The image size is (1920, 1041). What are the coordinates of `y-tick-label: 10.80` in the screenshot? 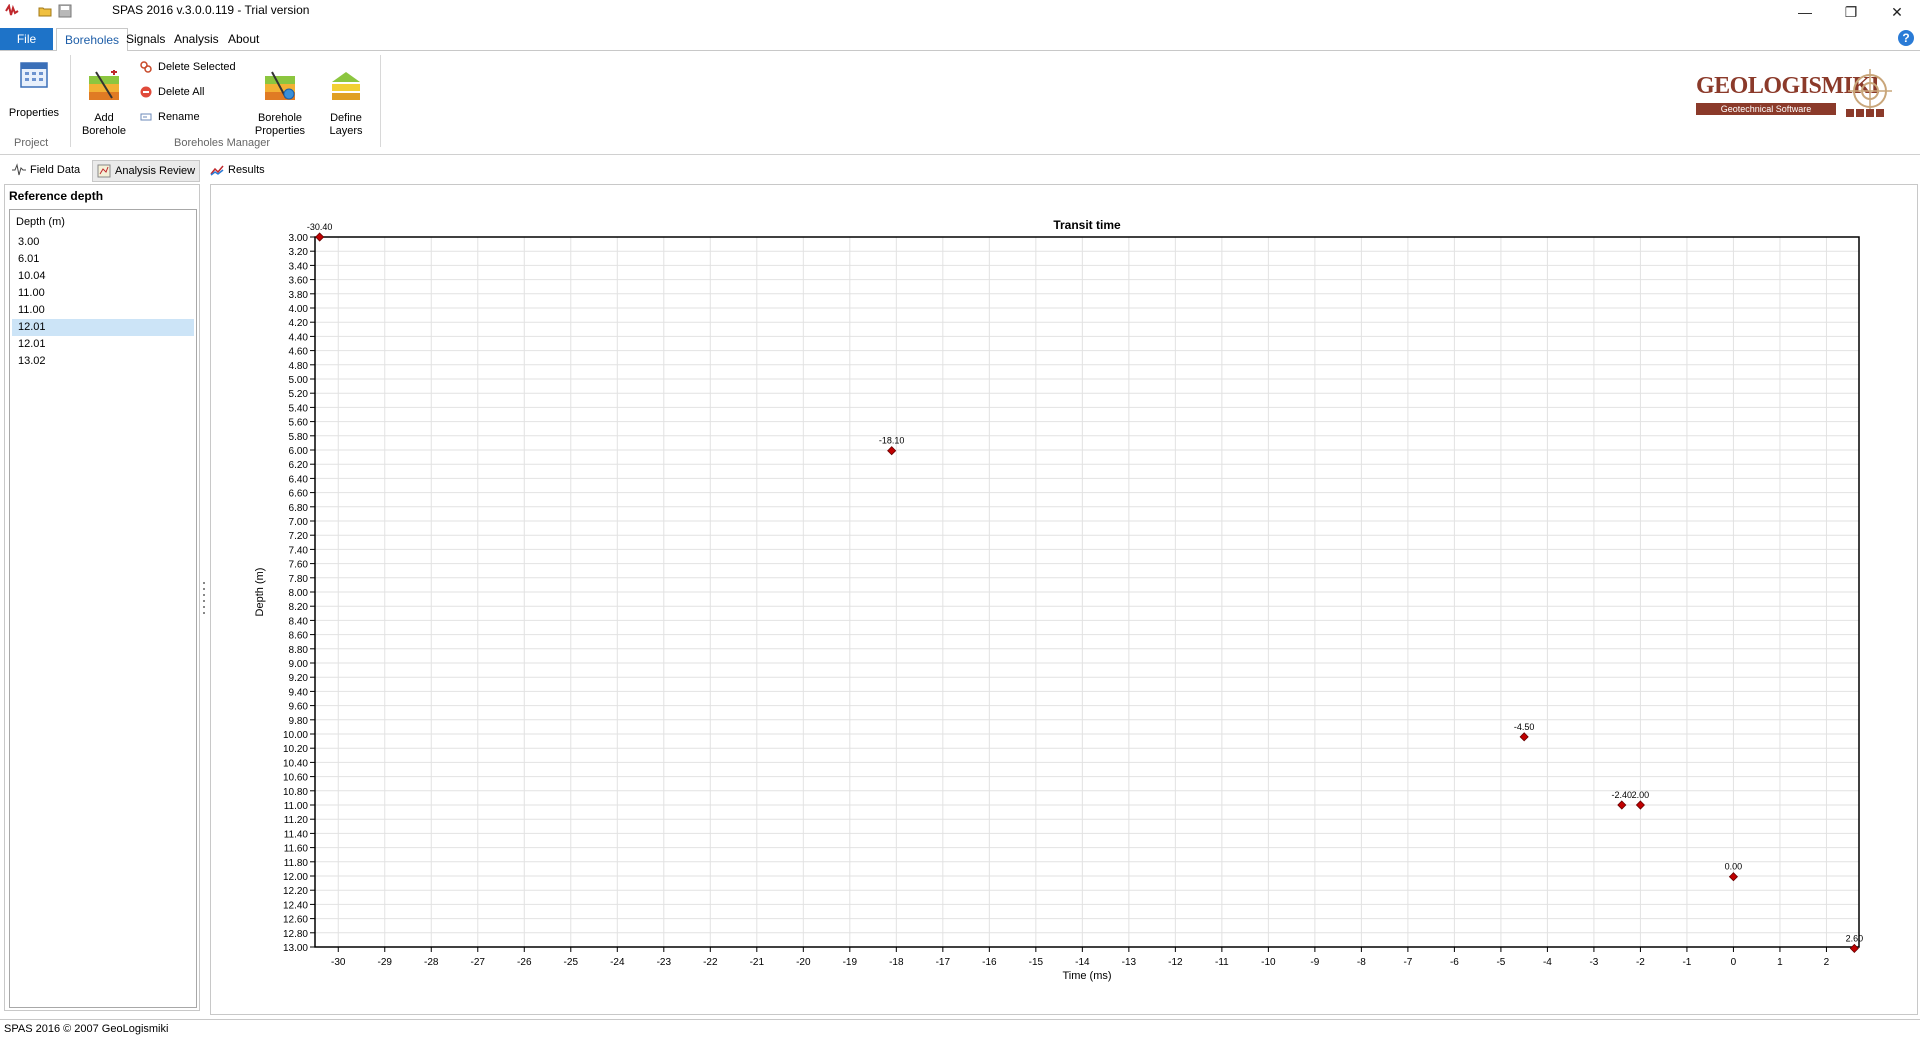 It's located at (295, 792).